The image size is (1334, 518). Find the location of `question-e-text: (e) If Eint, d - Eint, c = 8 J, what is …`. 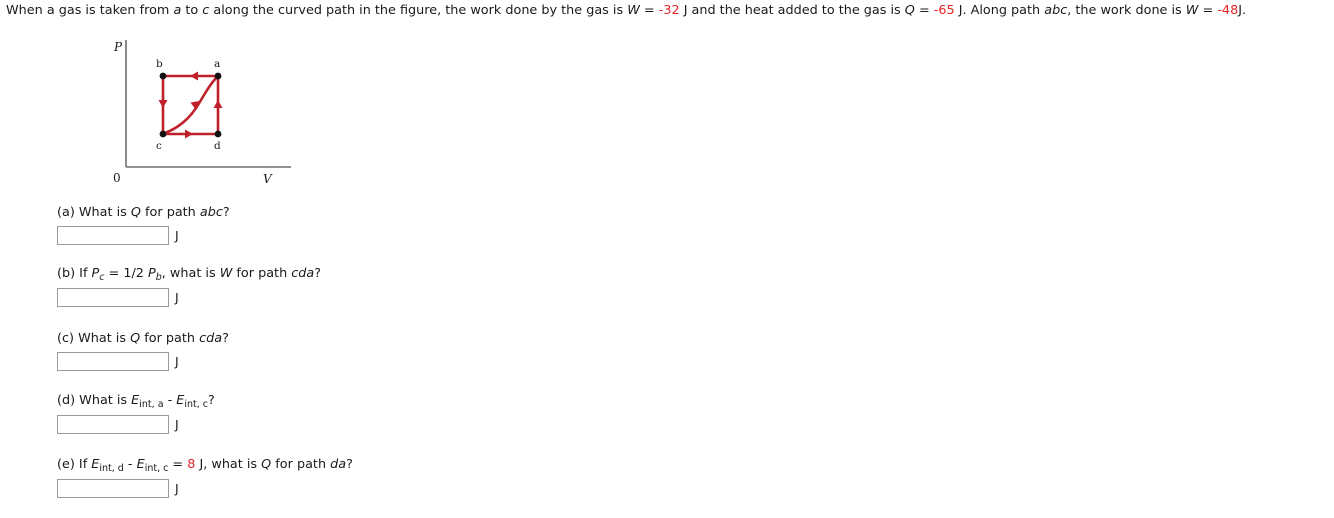

question-e-text: (e) If Eint, d - Eint, c = 8 J, what is … is located at coordinates (205, 465).